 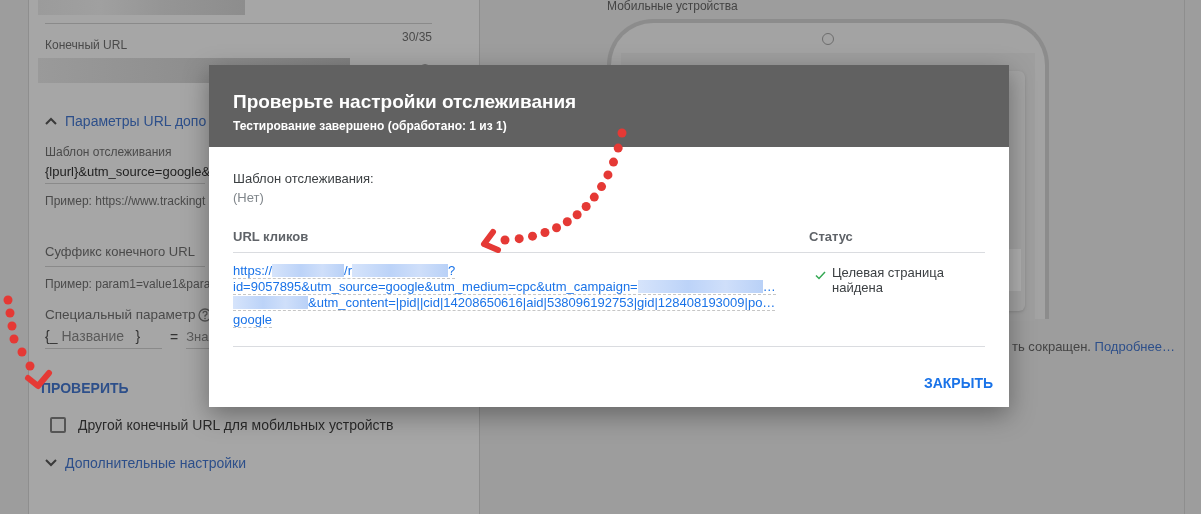 What do you see at coordinates (416, 37) in the screenshot?
I see `character-counter: 30/35` at bounding box center [416, 37].